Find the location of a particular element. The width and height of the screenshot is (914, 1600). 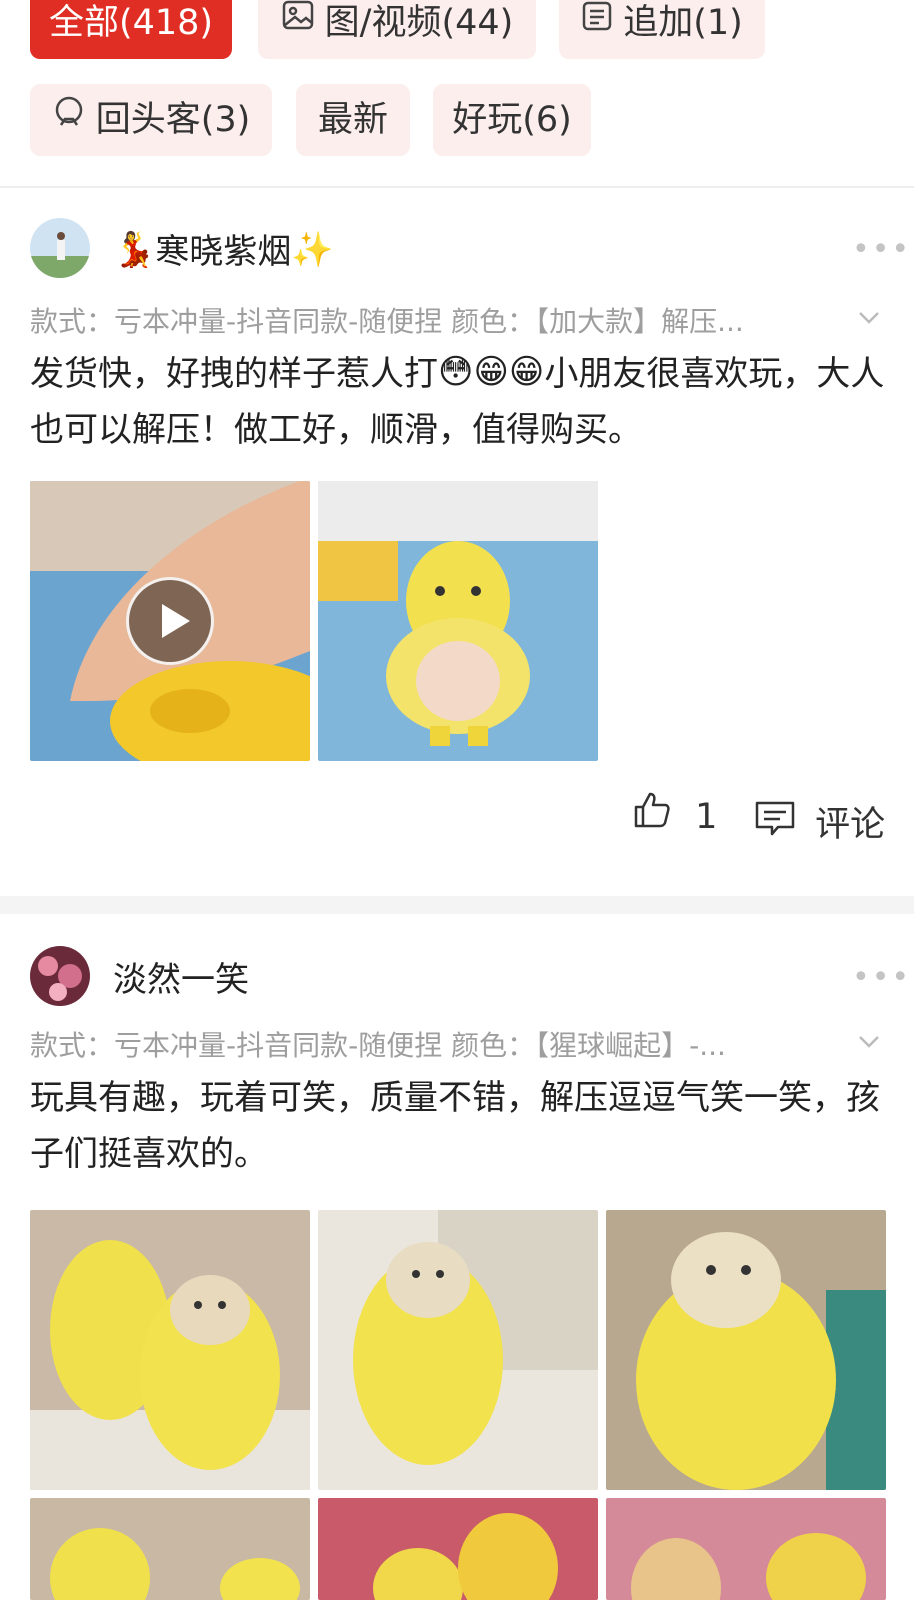

filter-media: 图/视频(44) is located at coordinates (397, 29).